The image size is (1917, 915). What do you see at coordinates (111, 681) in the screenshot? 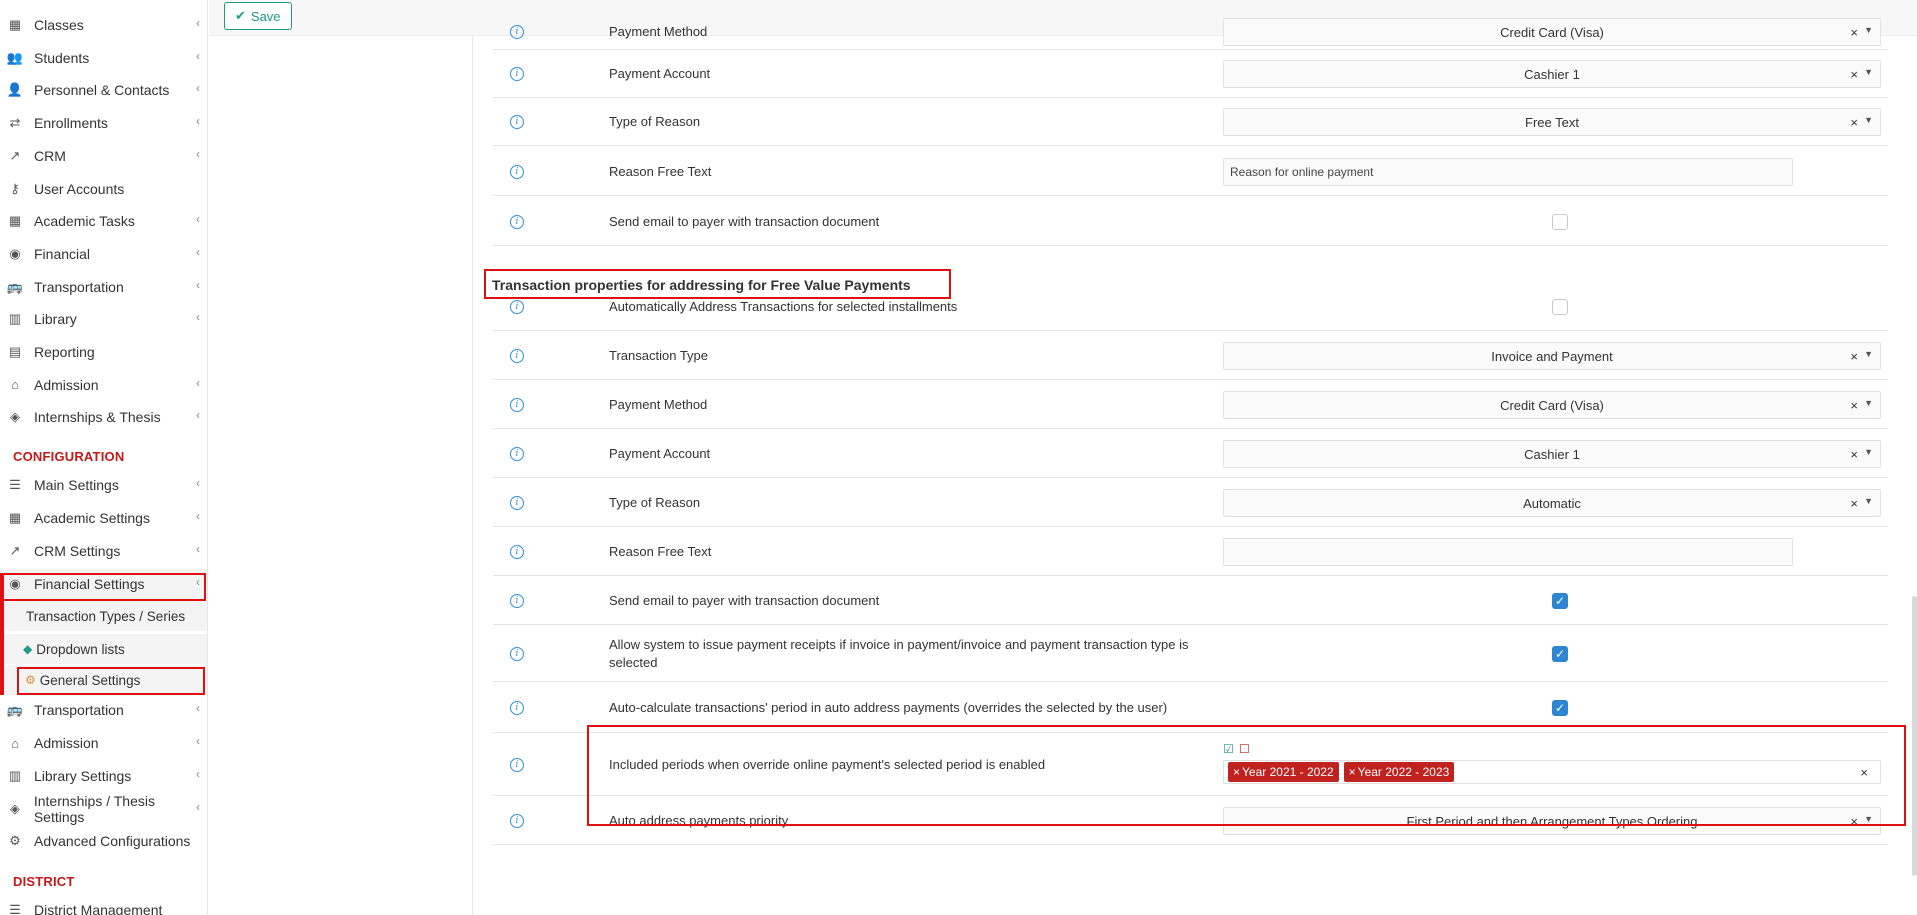
I see `highlight-general-settings` at bounding box center [111, 681].